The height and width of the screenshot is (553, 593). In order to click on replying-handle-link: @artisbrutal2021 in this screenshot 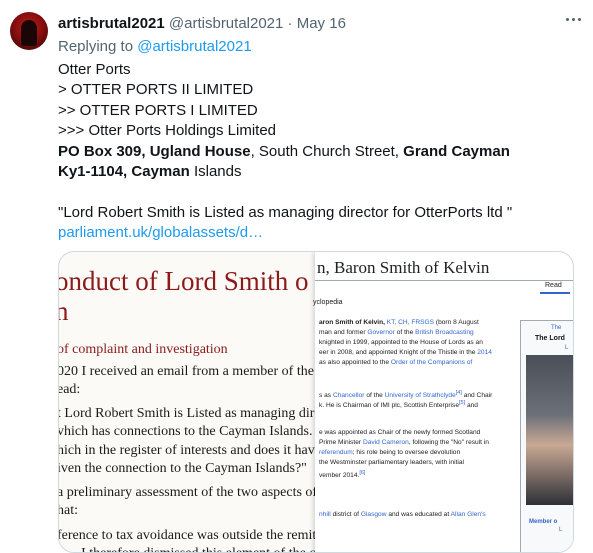, I will do `click(194, 46)`.